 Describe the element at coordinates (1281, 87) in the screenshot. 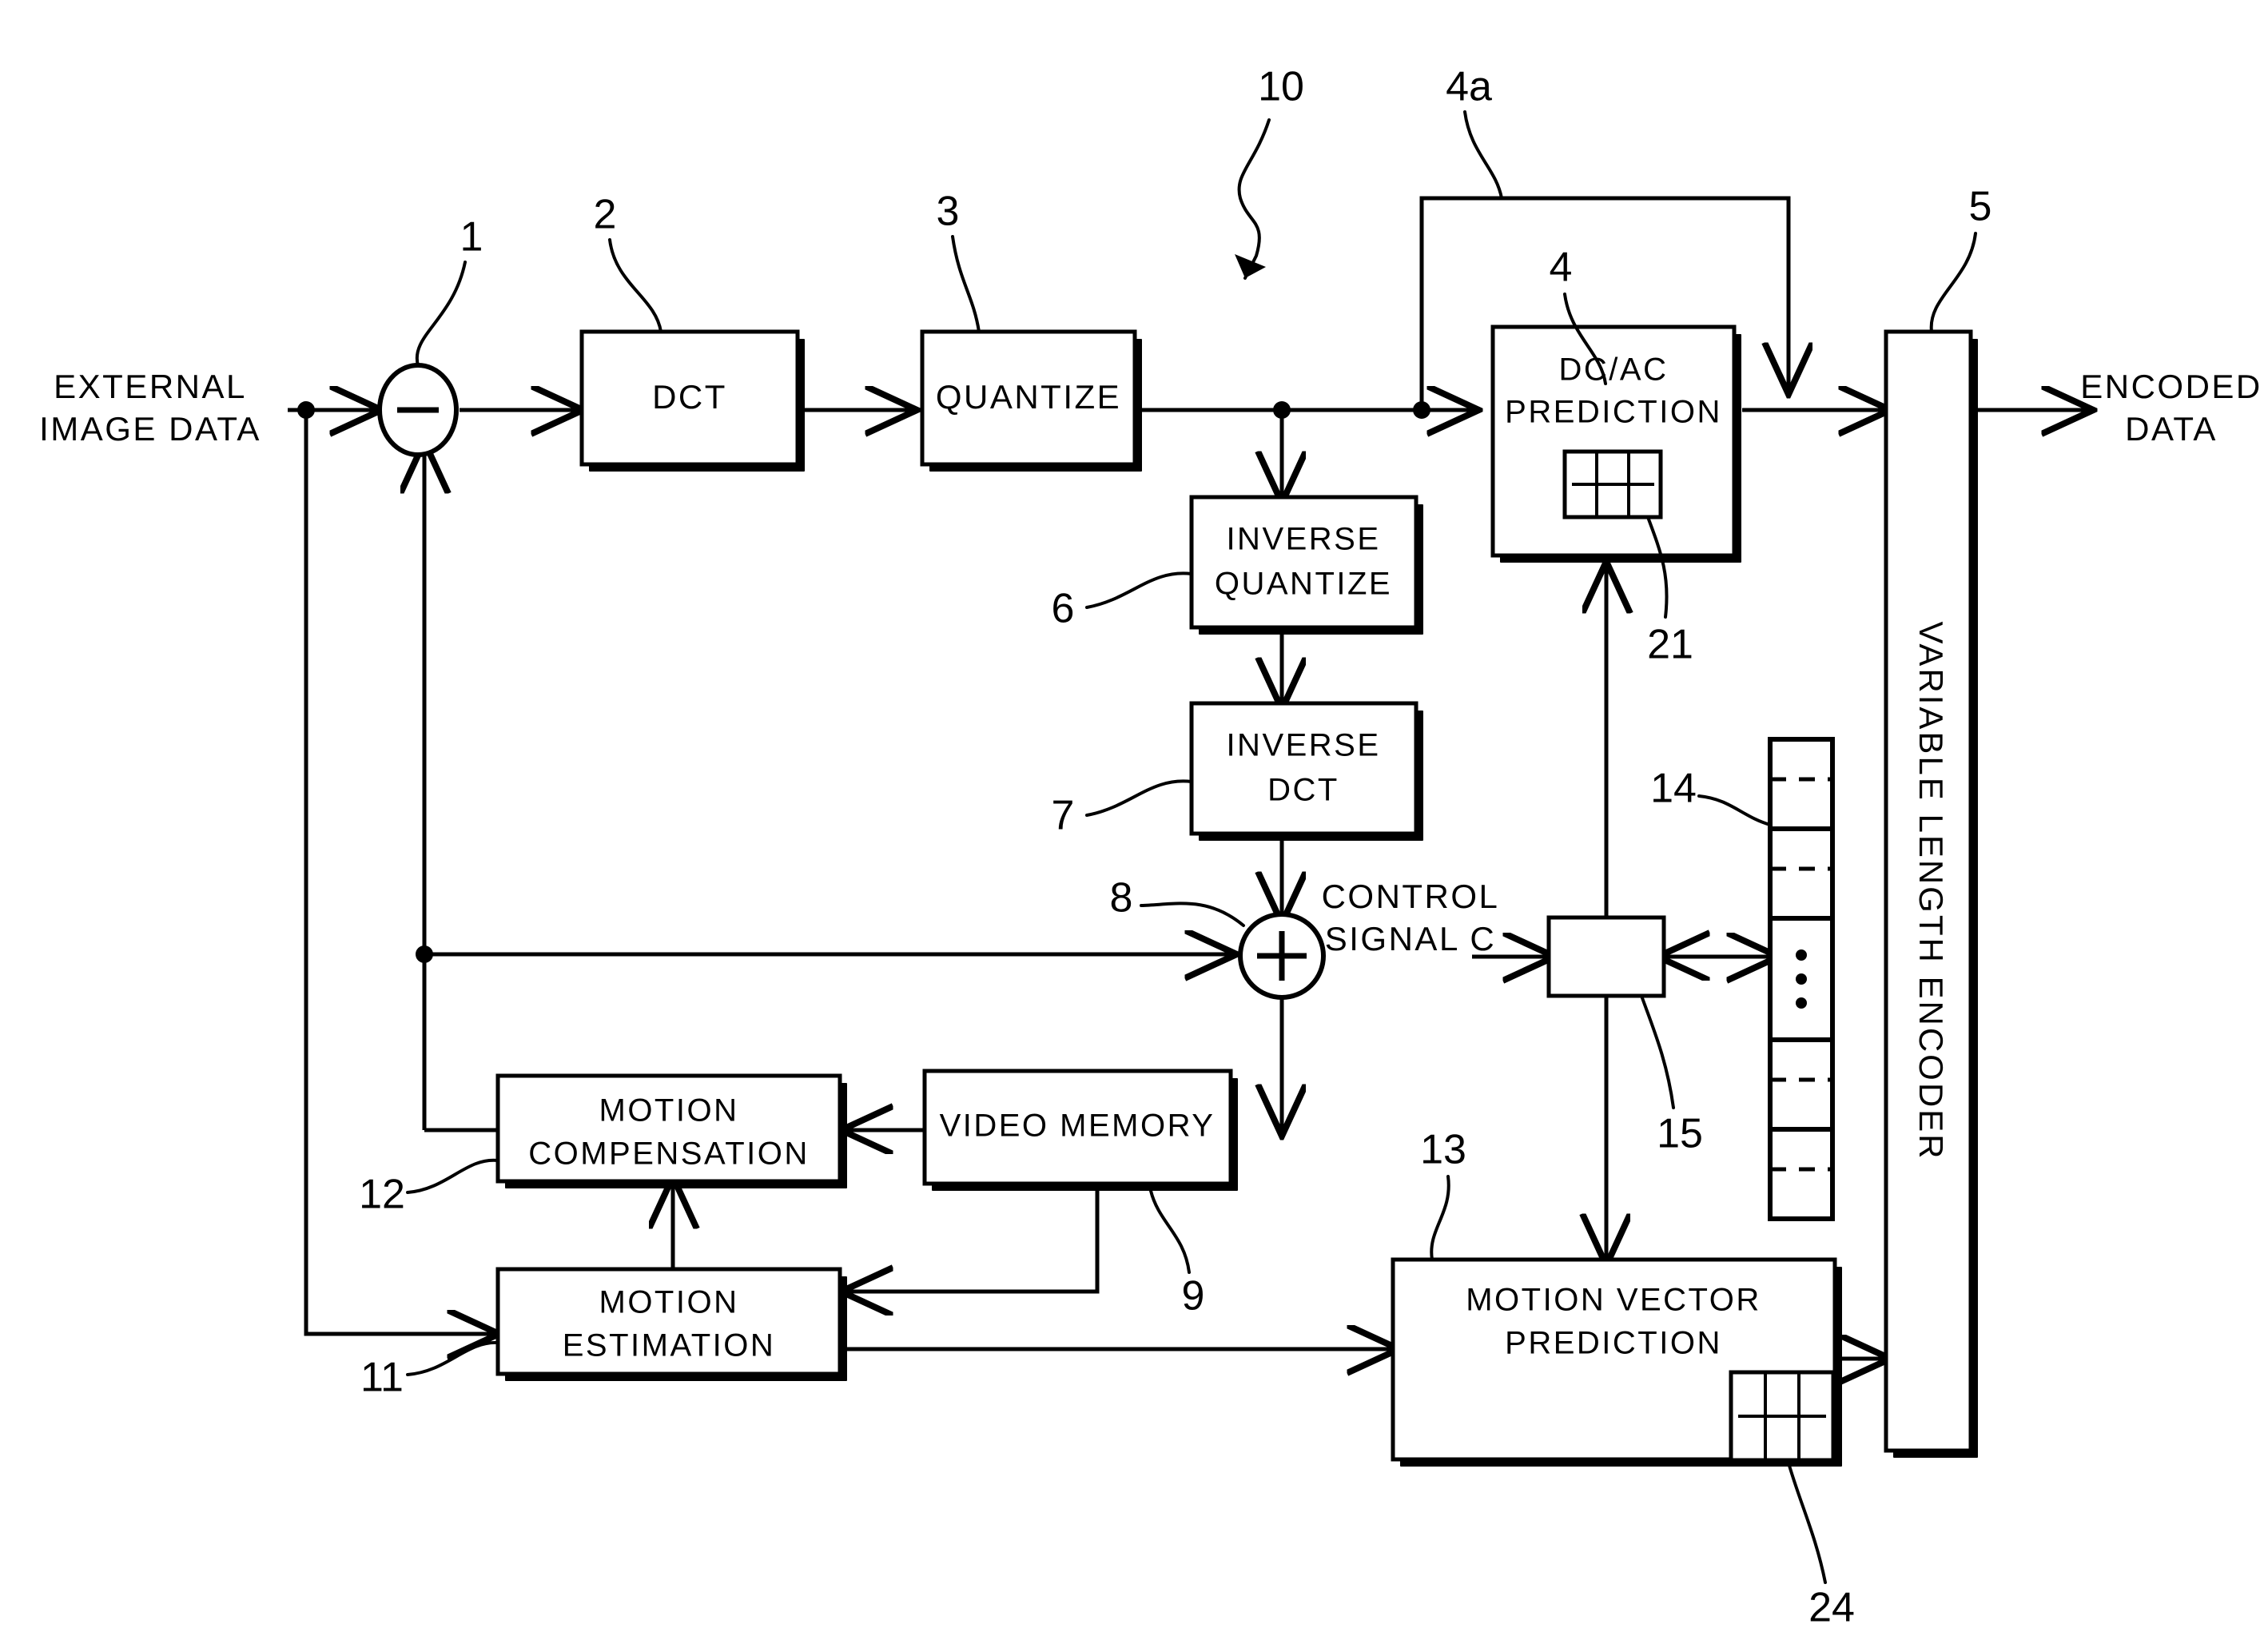

I see `ref-10: 10` at that location.